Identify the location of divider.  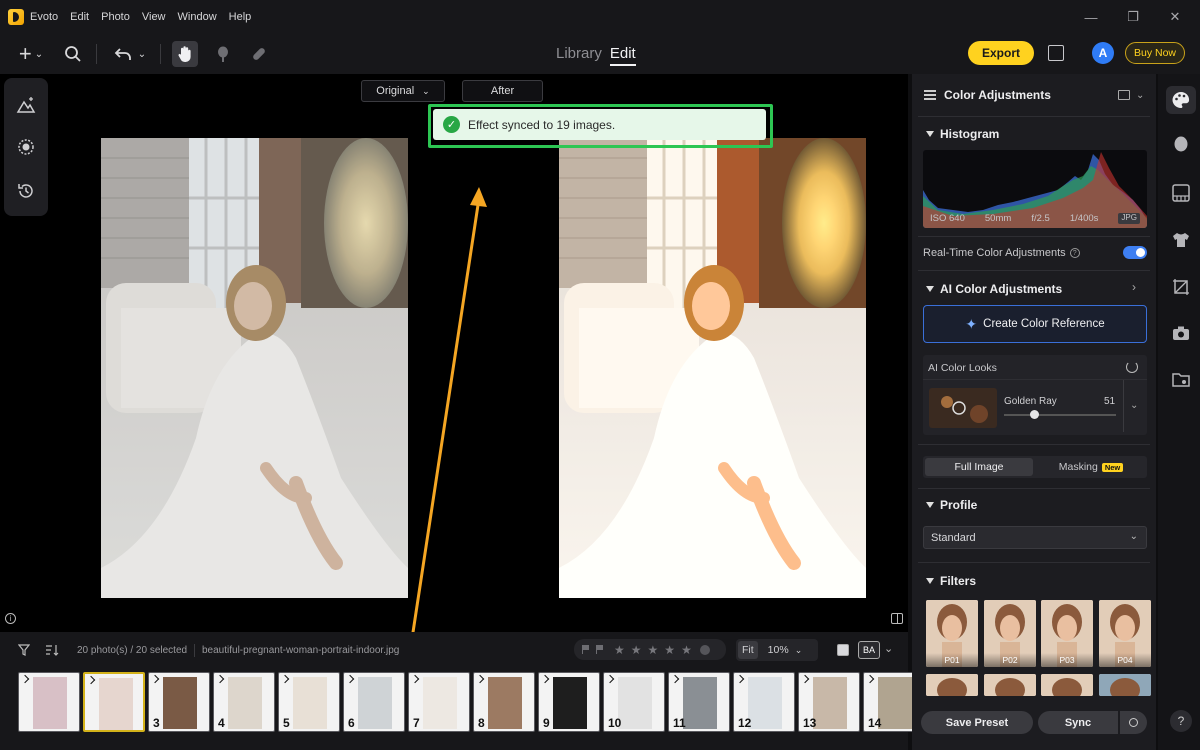
(1034, 270).